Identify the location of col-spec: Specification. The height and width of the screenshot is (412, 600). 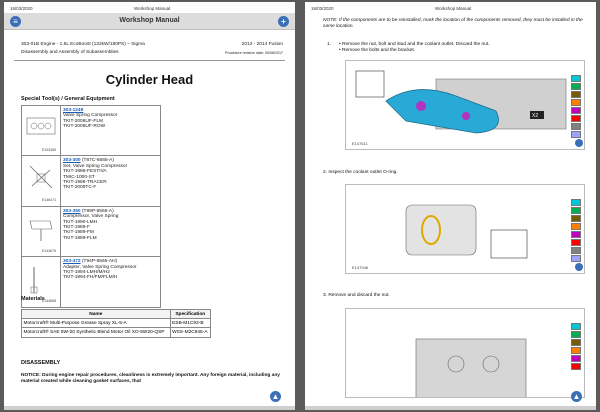
(190, 314).